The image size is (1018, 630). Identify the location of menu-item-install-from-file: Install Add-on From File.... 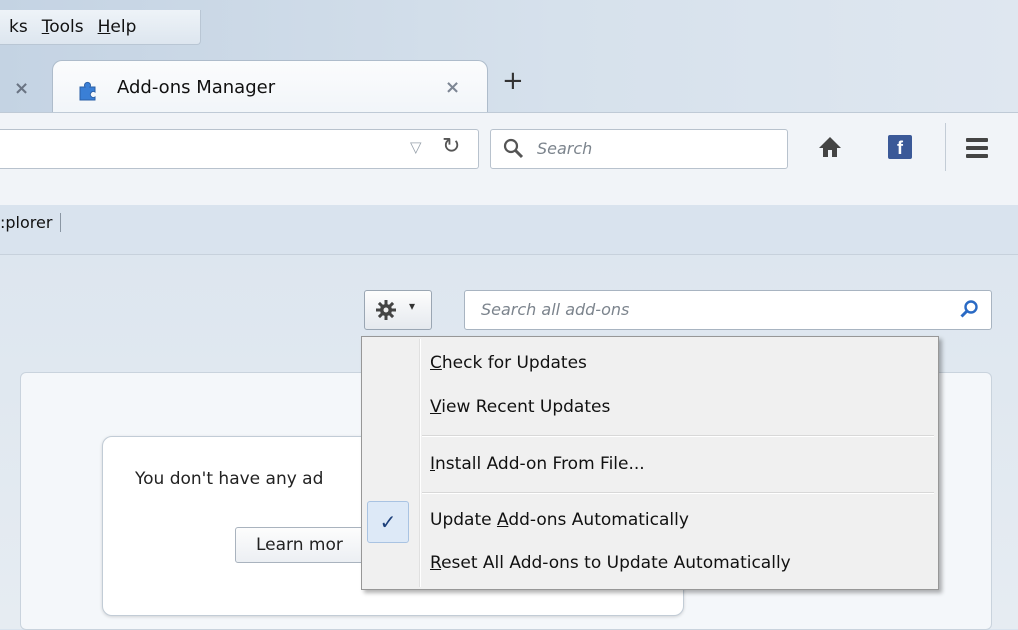
(537, 464).